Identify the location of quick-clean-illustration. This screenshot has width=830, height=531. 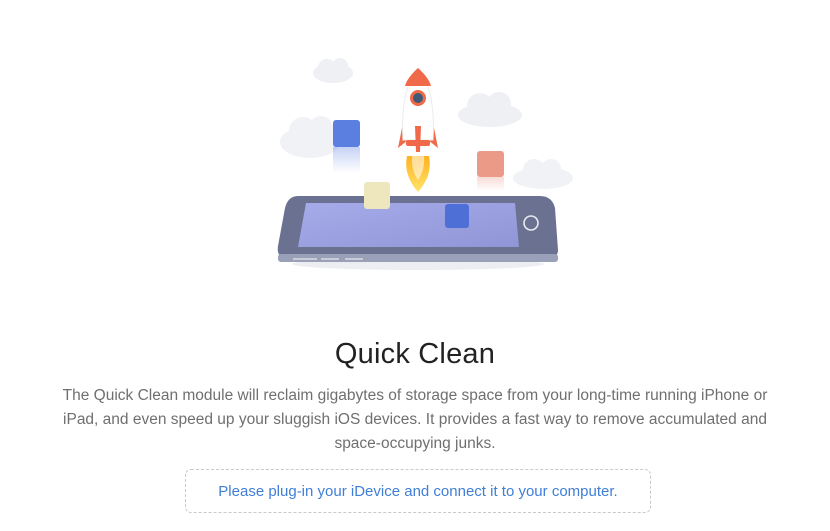
(425, 164).